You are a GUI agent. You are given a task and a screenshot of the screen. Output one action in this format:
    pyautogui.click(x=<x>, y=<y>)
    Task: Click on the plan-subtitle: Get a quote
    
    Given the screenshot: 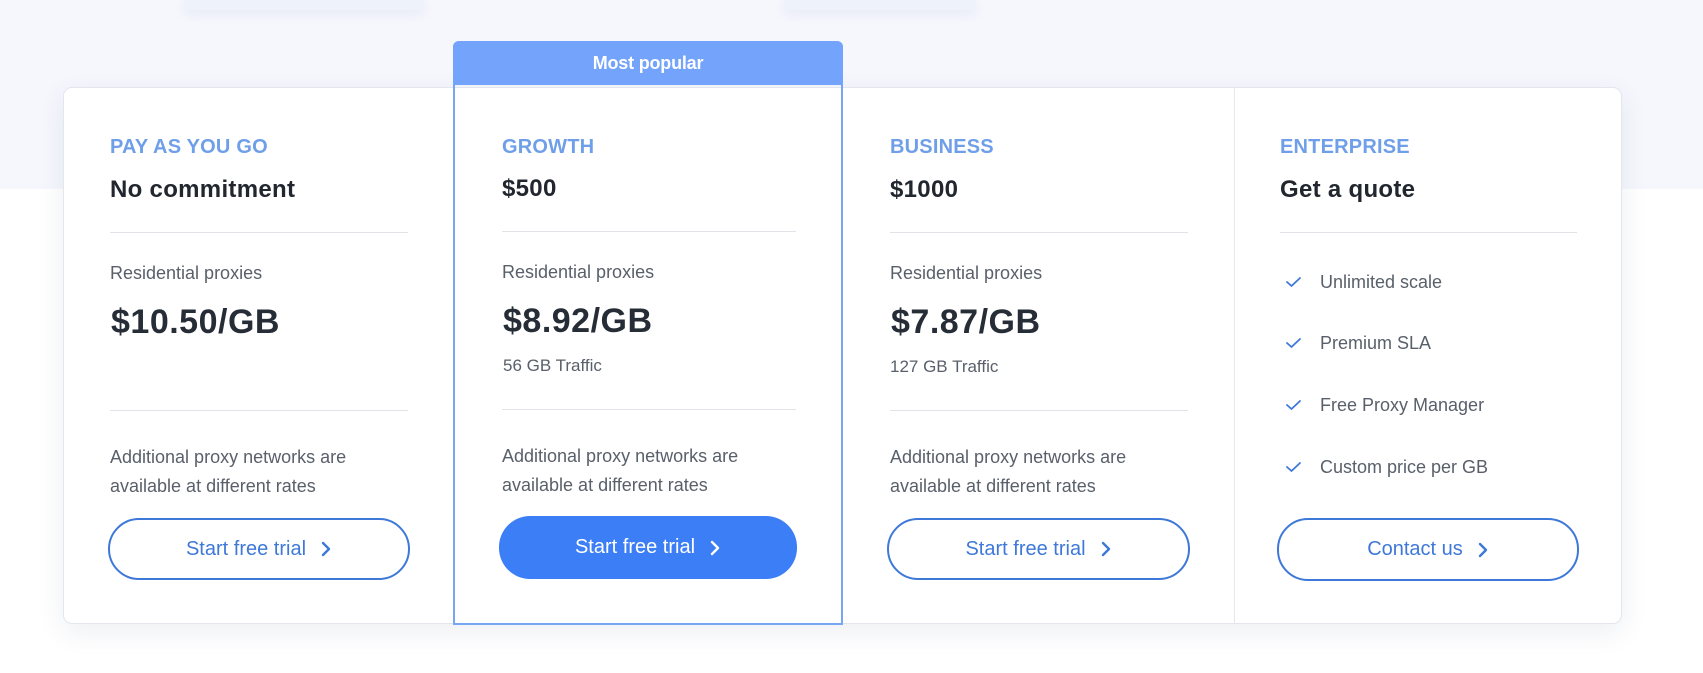 What is the action you would take?
    pyautogui.click(x=1348, y=189)
    